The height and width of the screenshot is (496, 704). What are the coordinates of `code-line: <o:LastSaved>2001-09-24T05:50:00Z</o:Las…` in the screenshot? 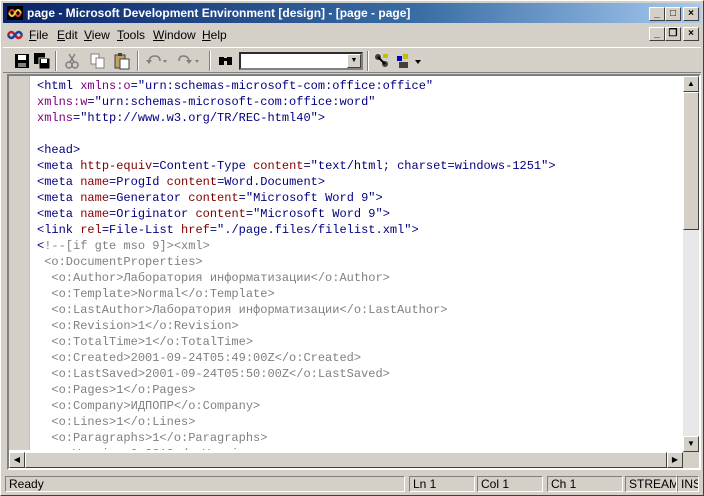 It's located at (357, 374).